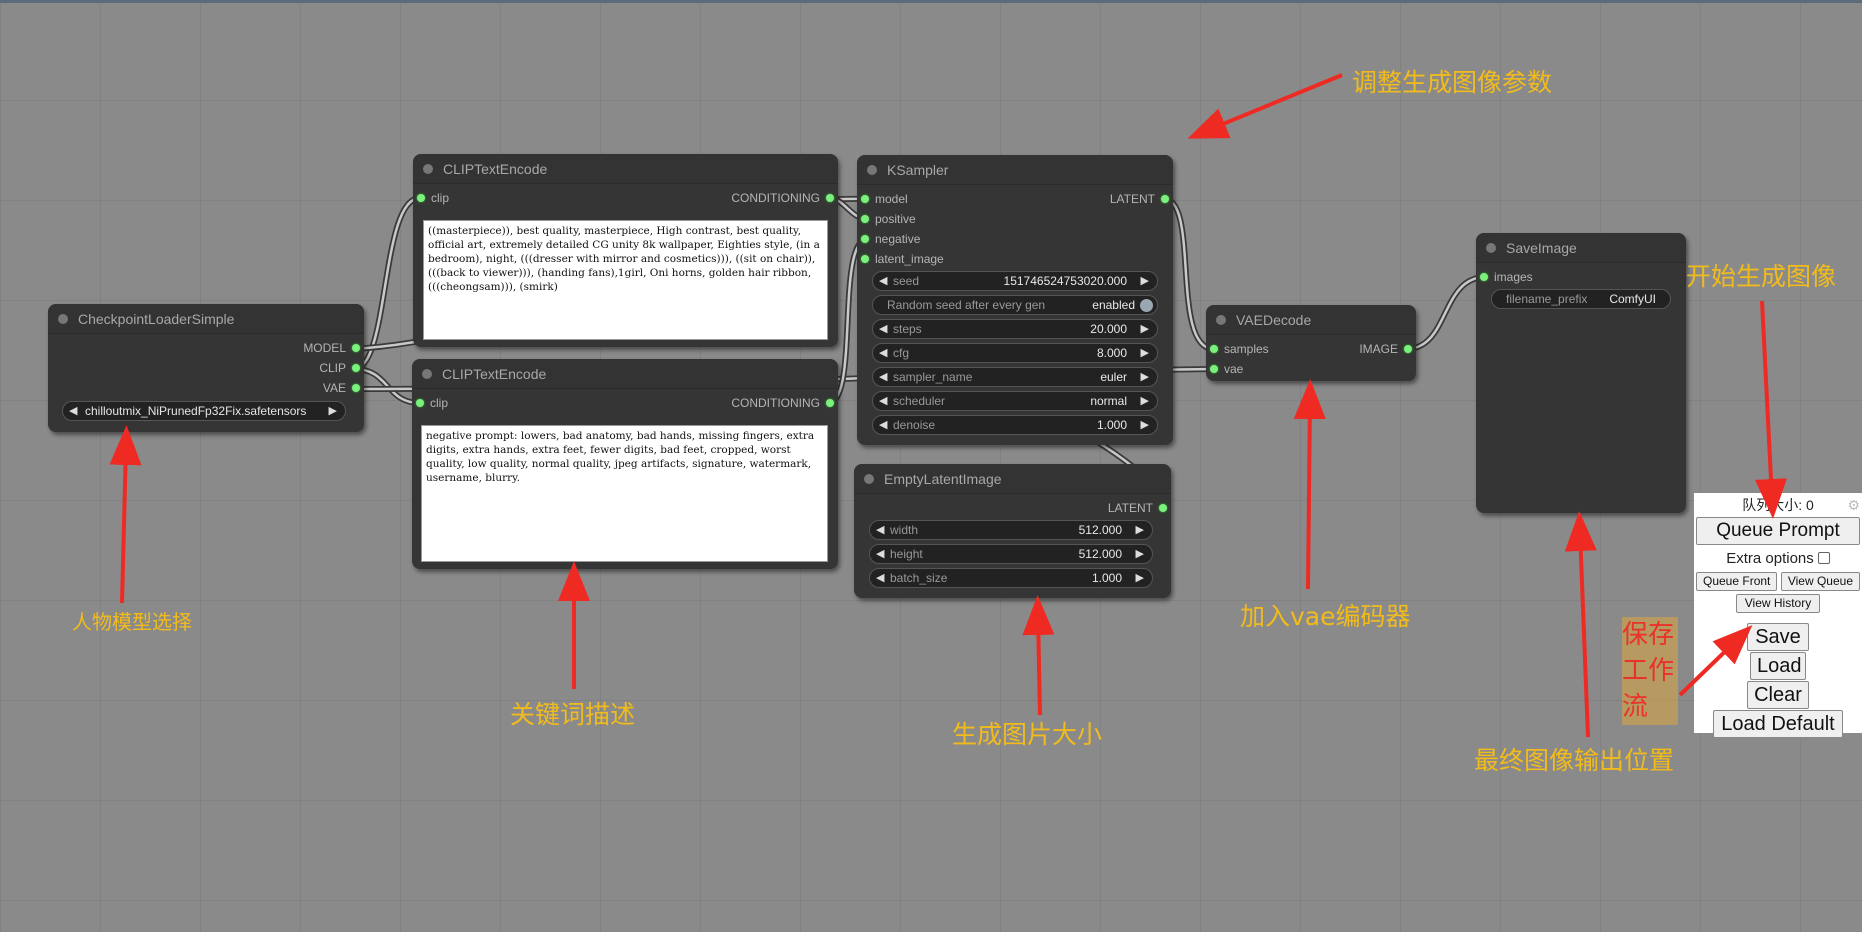 This screenshot has height=932, width=1862. Describe the element at coordinates (888, 239) in the screenshot. I see `input-slot-negative: negative` at that location.